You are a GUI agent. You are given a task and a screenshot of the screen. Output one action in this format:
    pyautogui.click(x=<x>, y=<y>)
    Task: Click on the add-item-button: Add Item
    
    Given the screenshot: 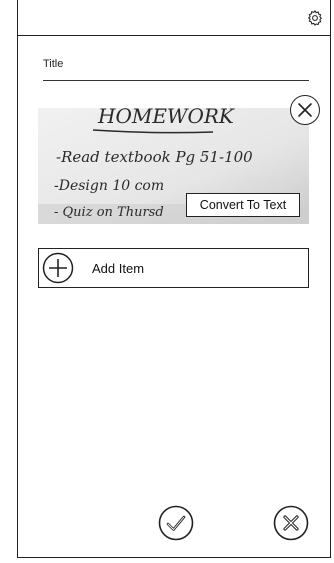 What is the action you would take?
    pyautogui.click(x=173, y=268)
    